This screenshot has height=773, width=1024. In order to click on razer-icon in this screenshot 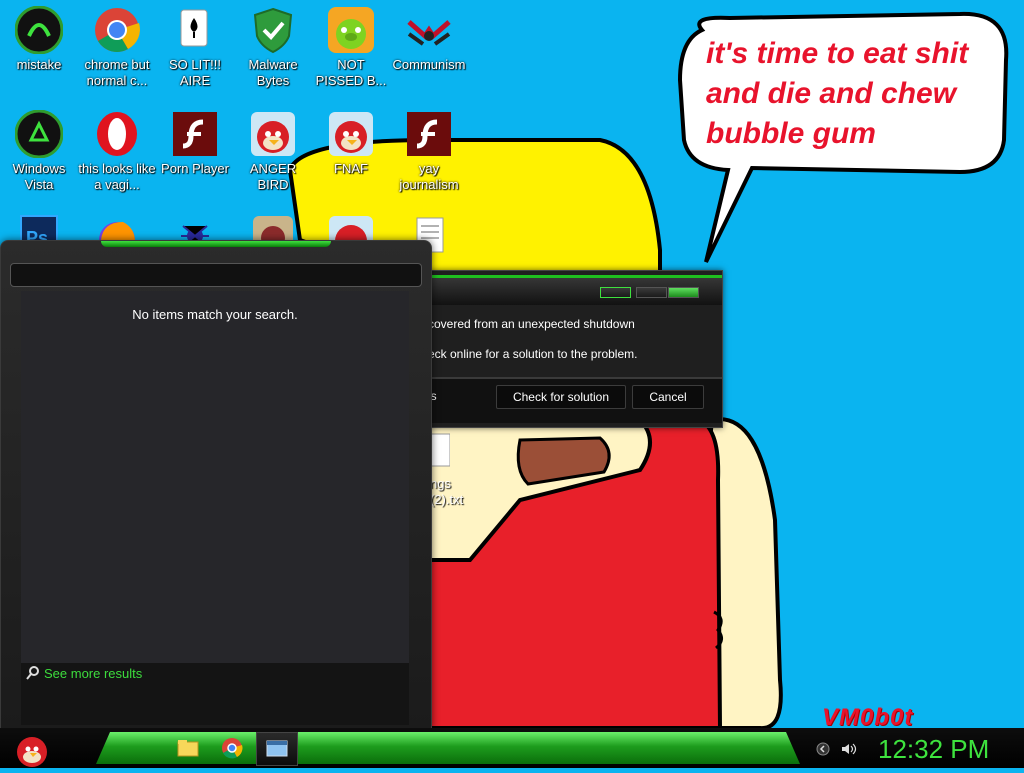, I will do `click(39, 30)`.